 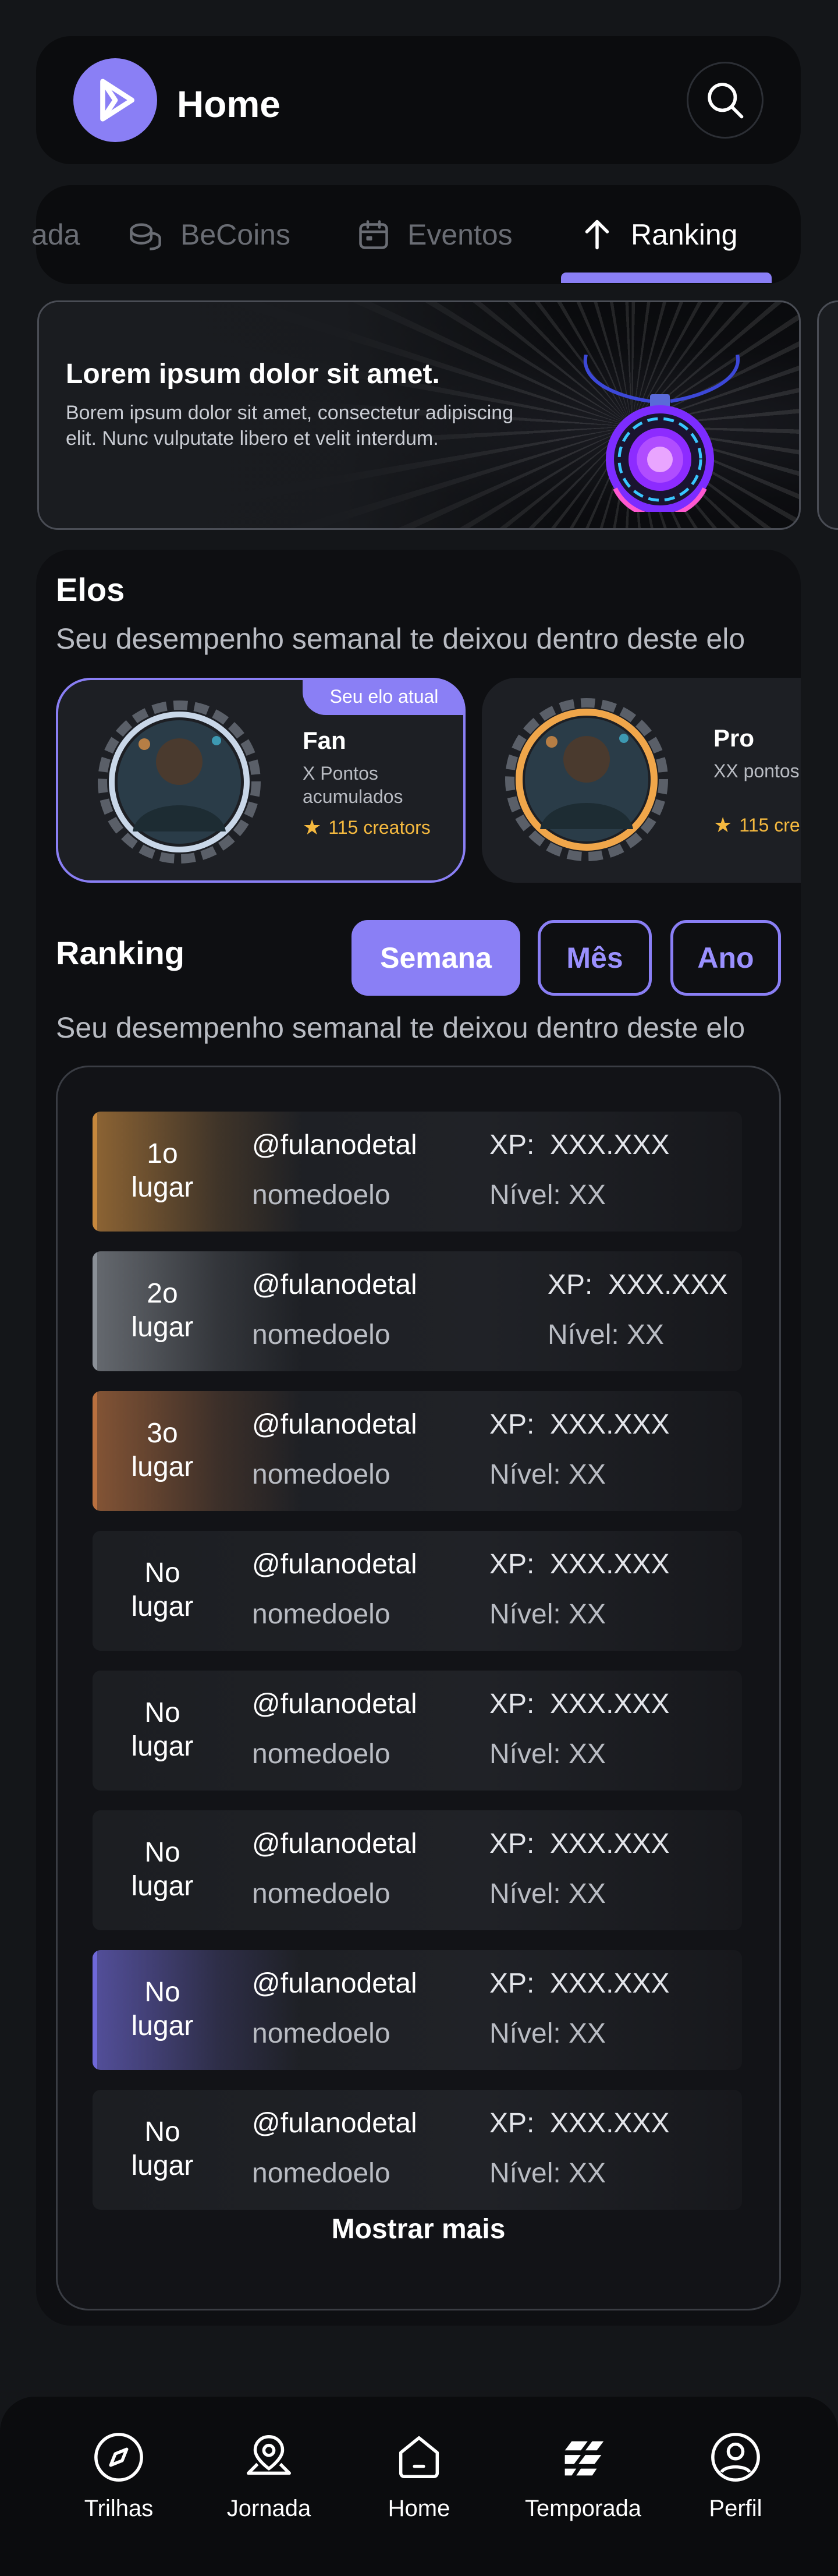 I want to click on tab-ranking: Ranking, so click(x=658, y=235).